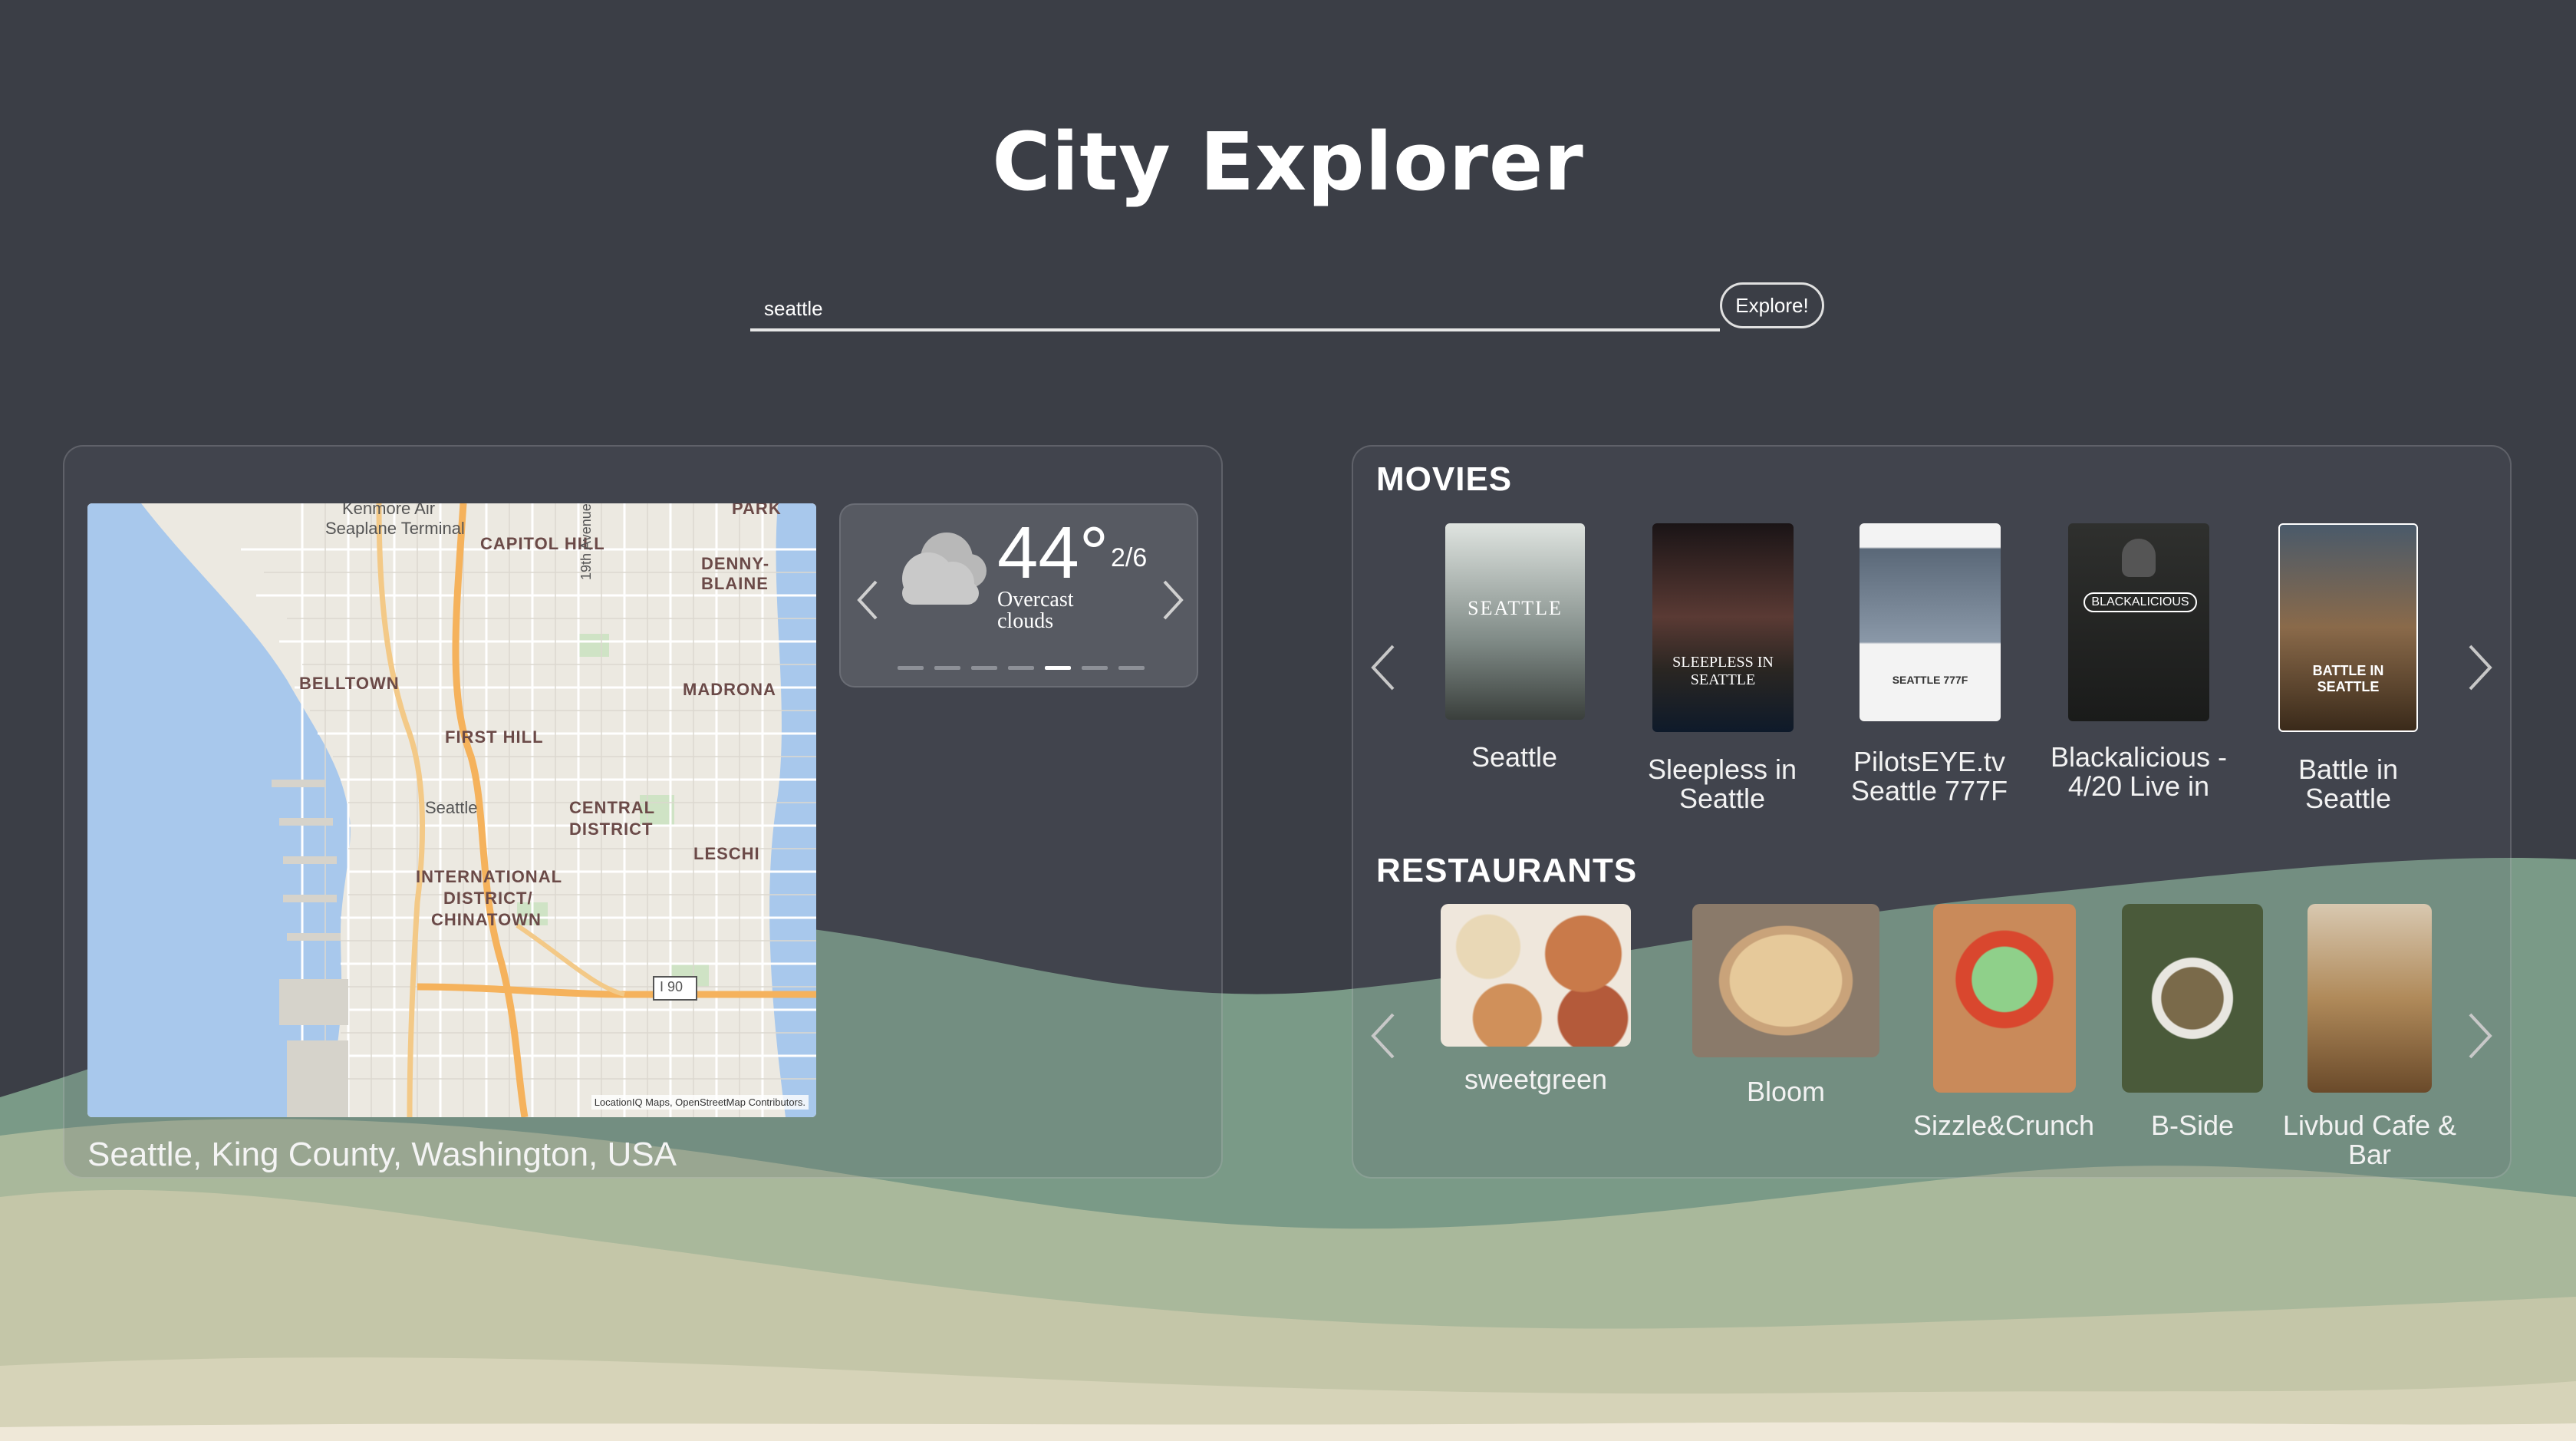 This screenshot has width=2576, height=1441. I want to click on movies-heading: MOVIES, so click(1444, 479).